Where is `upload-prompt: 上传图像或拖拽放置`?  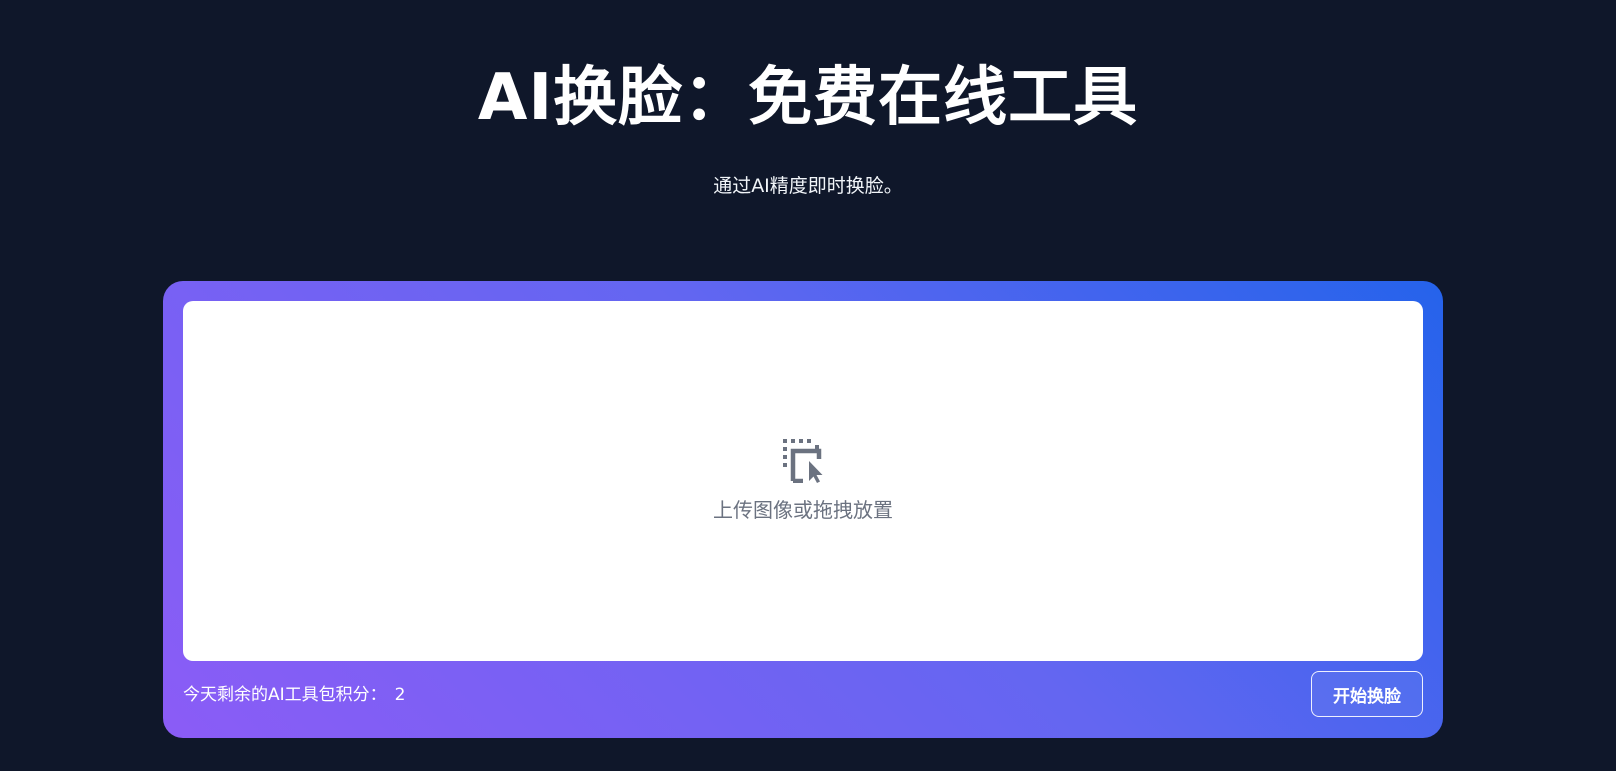 upload-prompt: 上传图像或拖拽放置 is located at coordinates (803, 510).